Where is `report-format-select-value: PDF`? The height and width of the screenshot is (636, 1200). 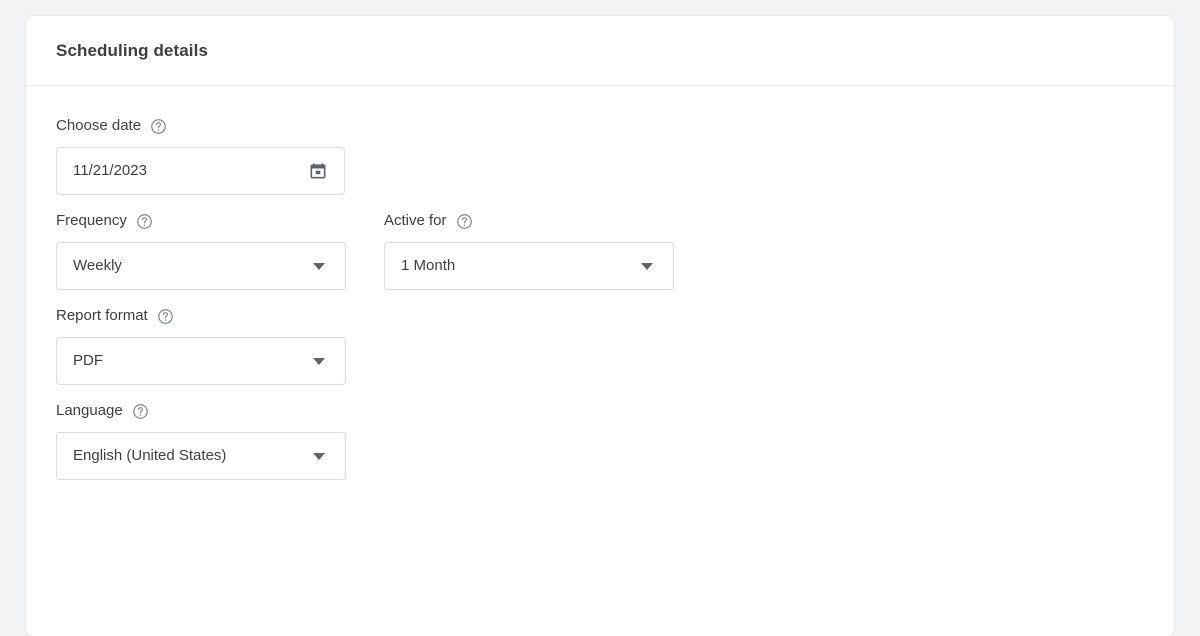
report-format-select-value: PDF is located at coordinates (88, 360).